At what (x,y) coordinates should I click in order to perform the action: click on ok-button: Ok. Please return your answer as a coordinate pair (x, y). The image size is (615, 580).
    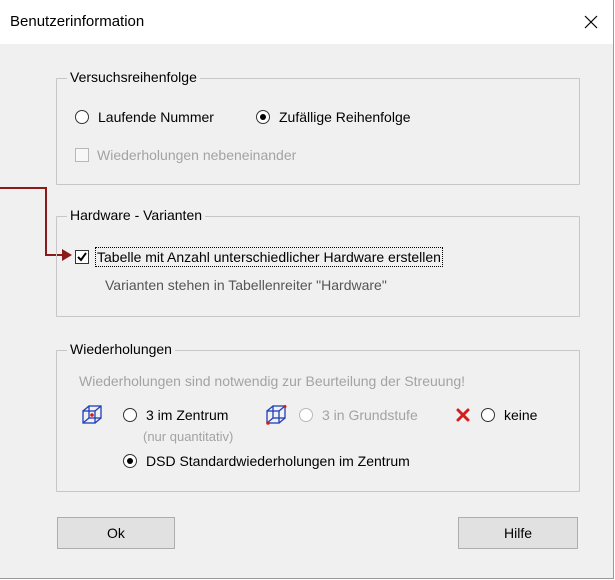
    Looking at the image, I should click on (116, 533).